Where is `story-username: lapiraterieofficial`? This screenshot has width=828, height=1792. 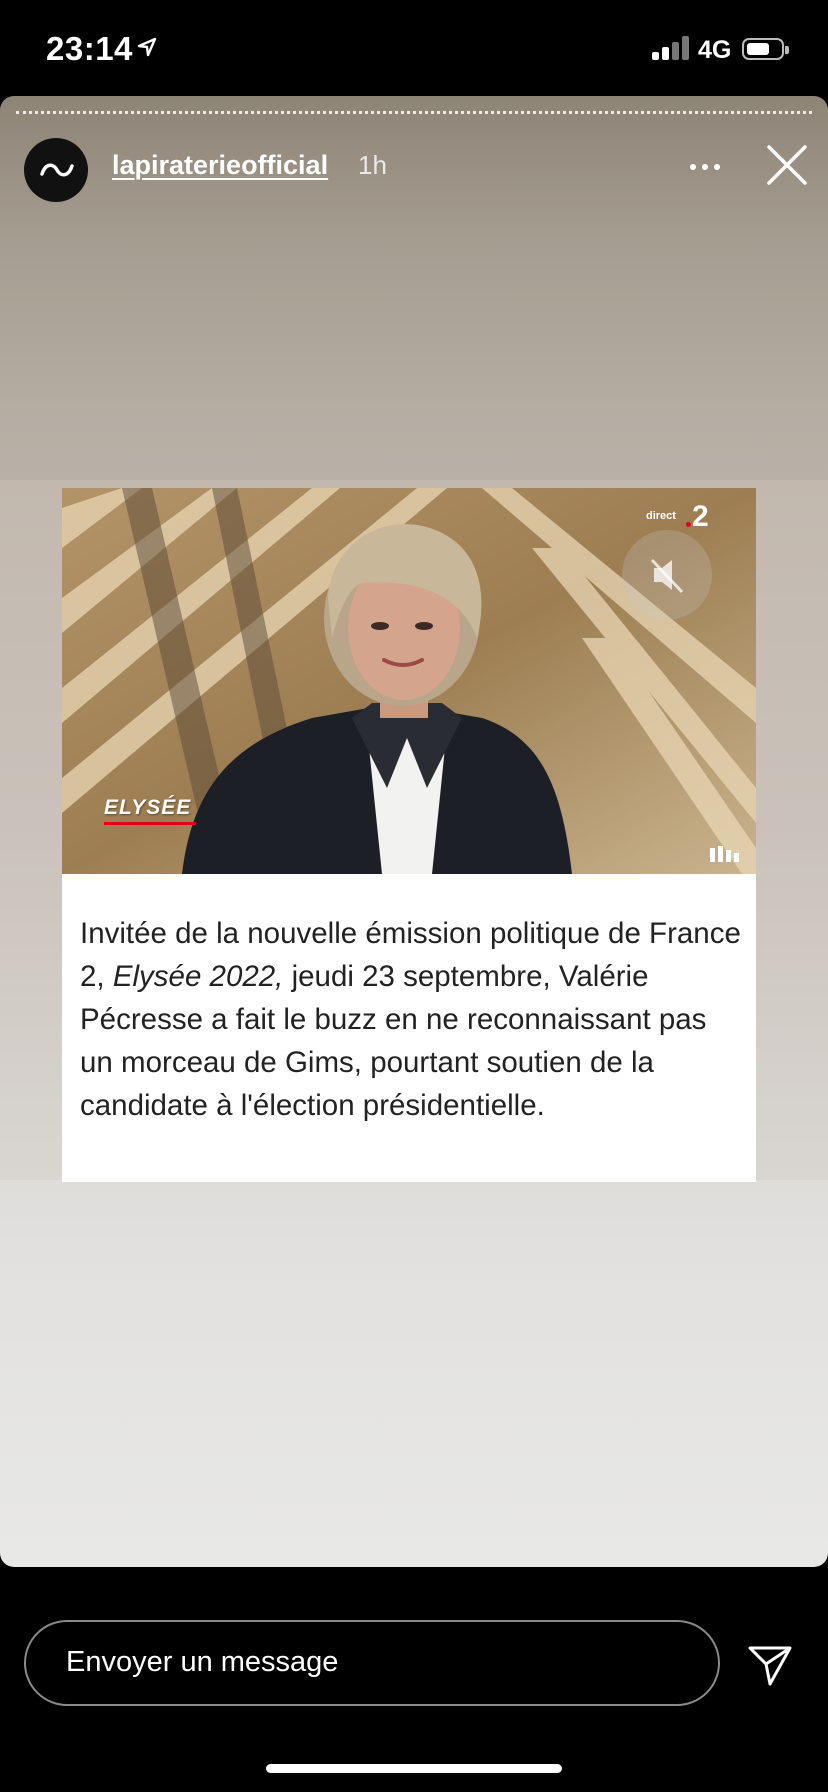
story-username: lapiraterieofficial is located at coordinates (220, 165).